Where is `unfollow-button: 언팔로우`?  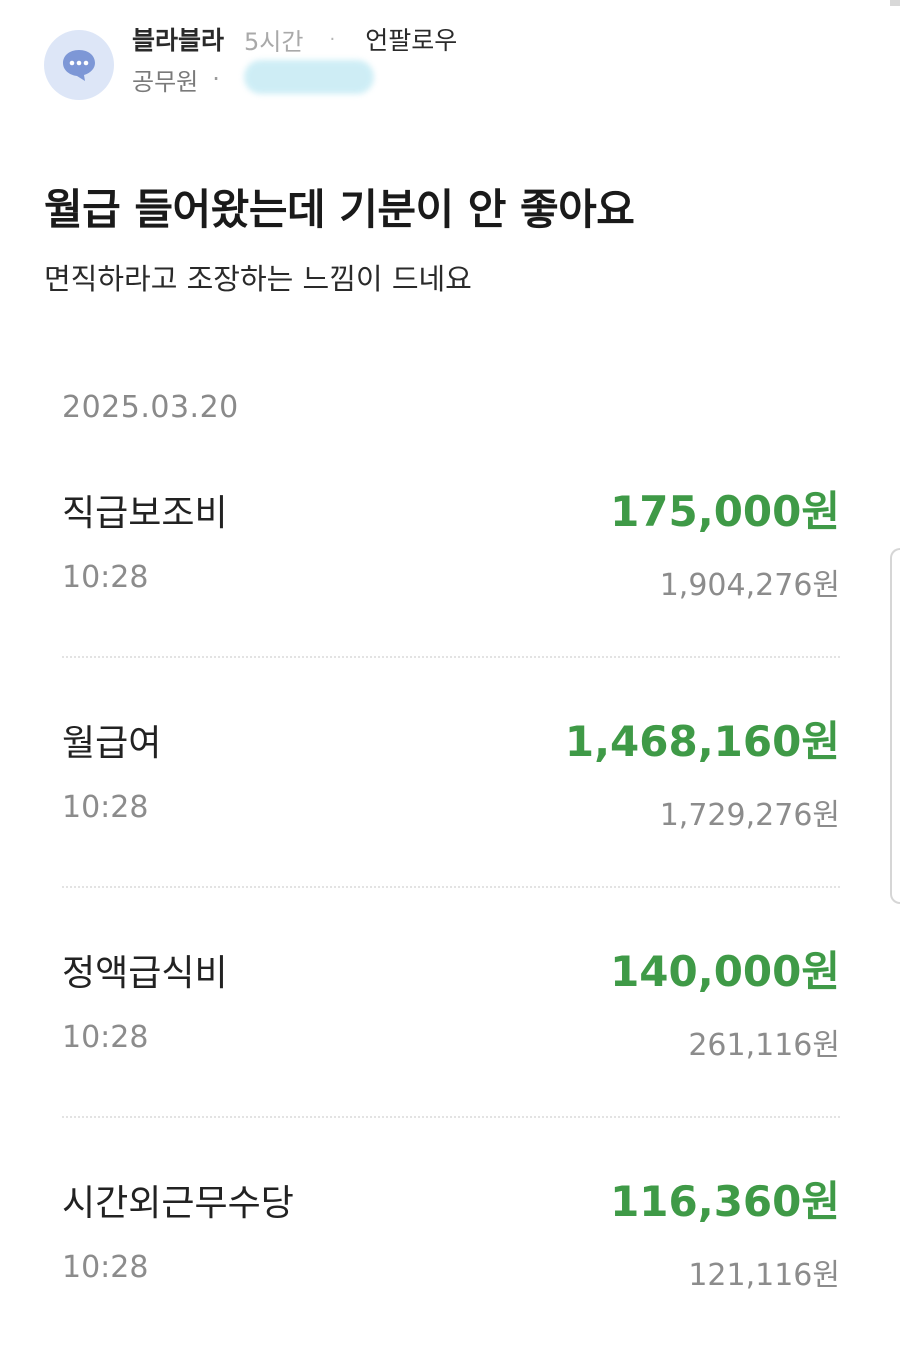
unfollow-button: 언팔로우 is located at coordinates (411, 39).